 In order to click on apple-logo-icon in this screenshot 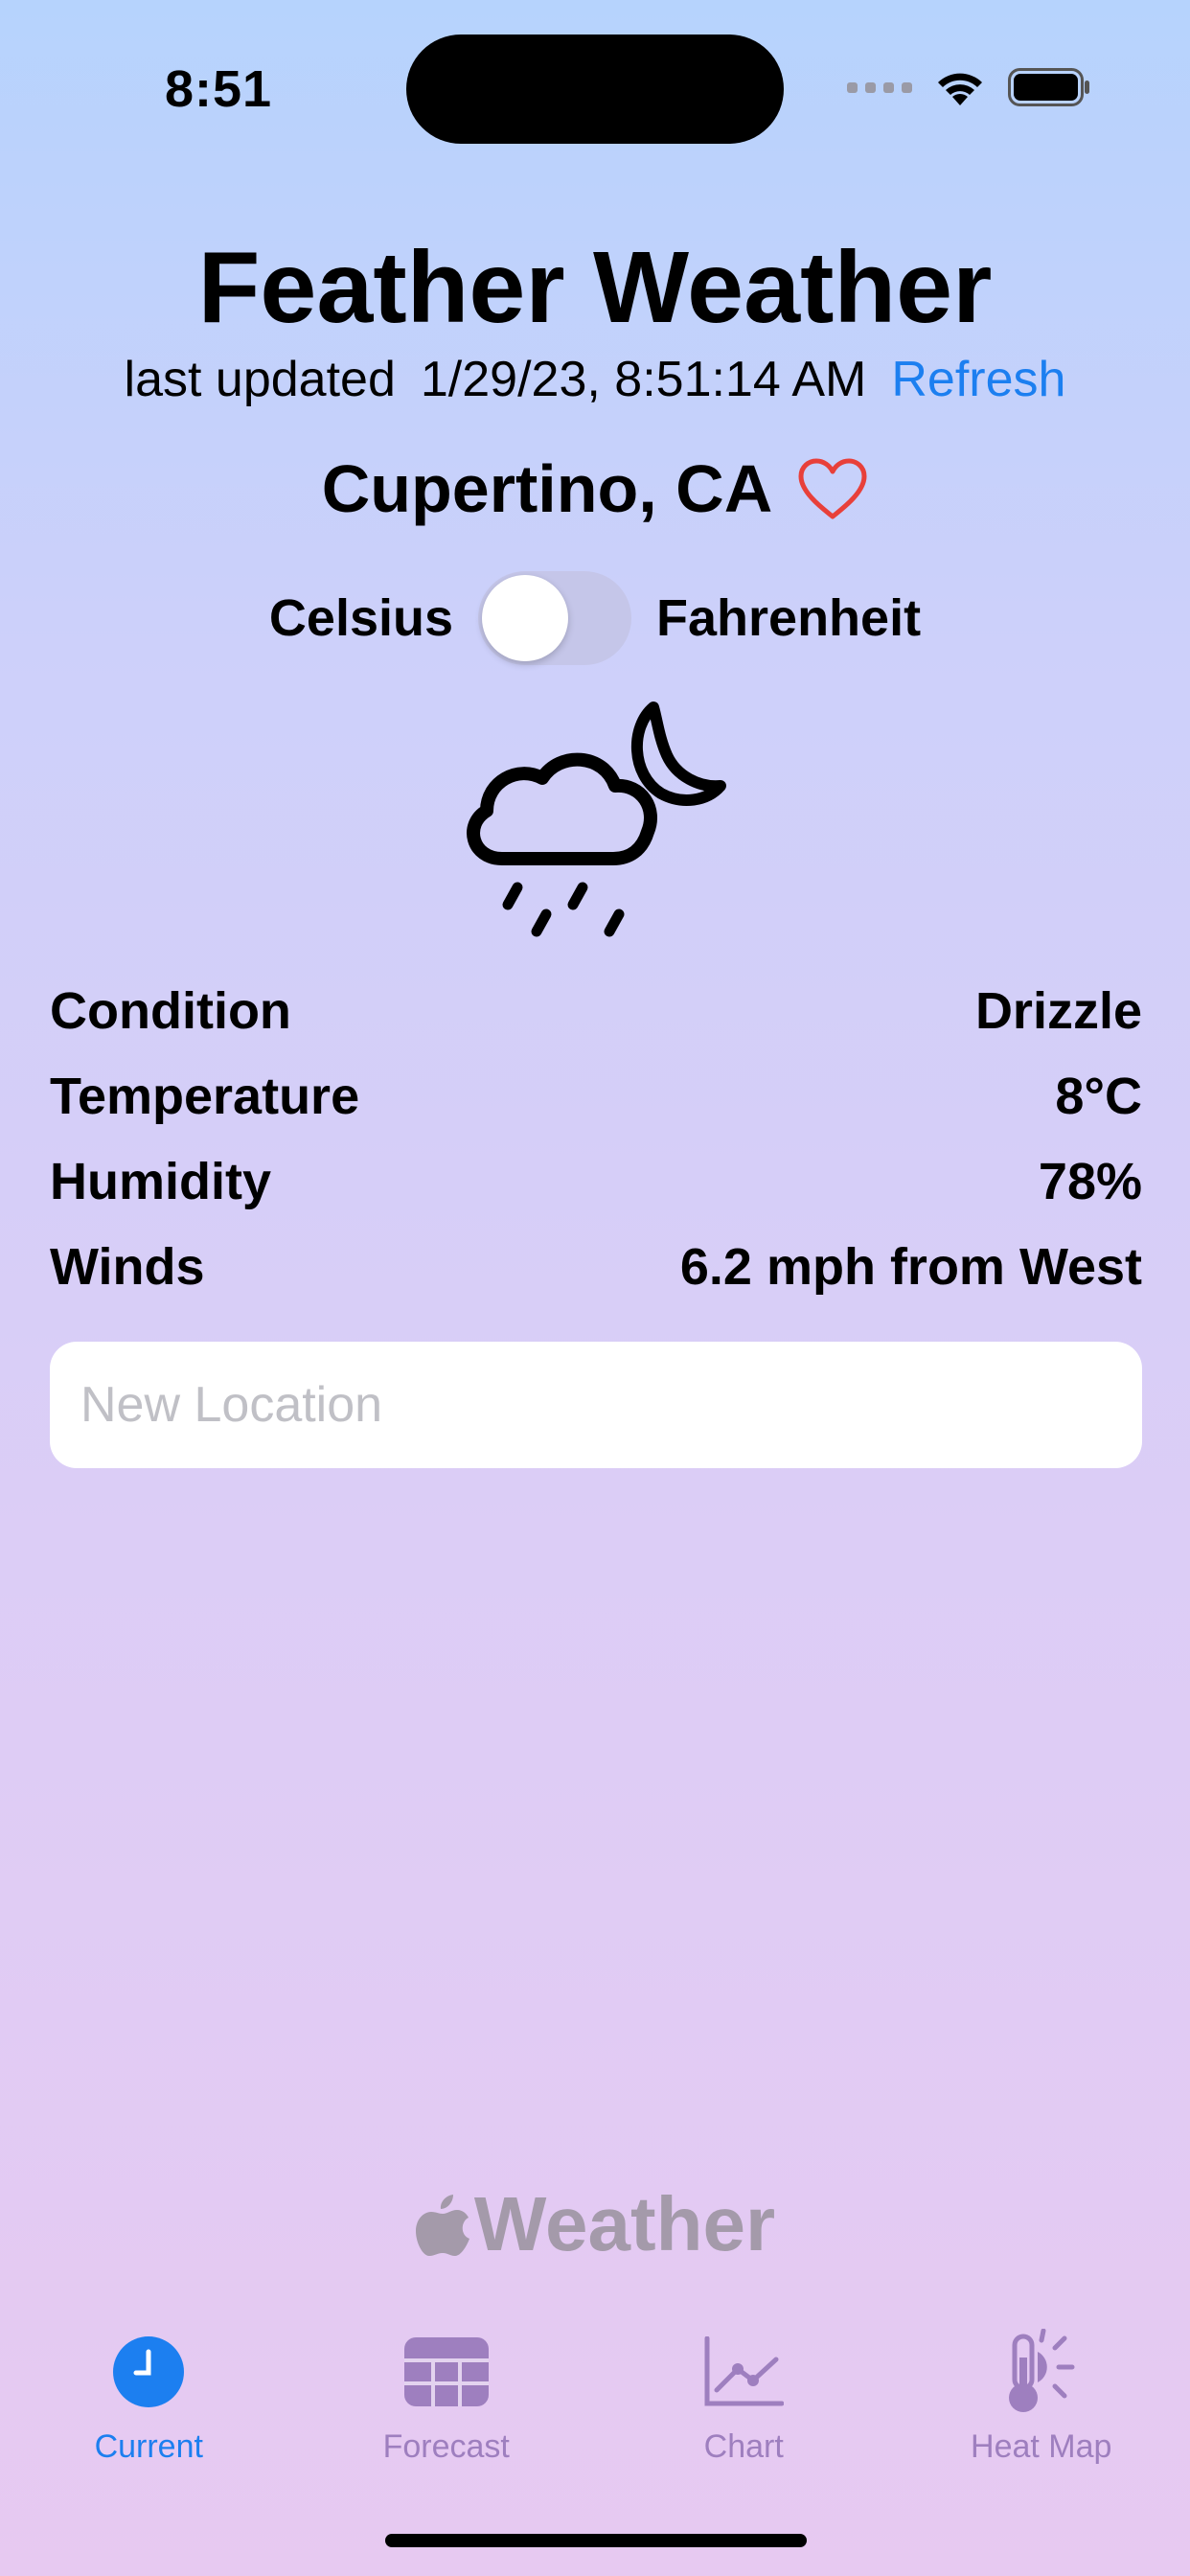, I will do `click(442, 2225)`.